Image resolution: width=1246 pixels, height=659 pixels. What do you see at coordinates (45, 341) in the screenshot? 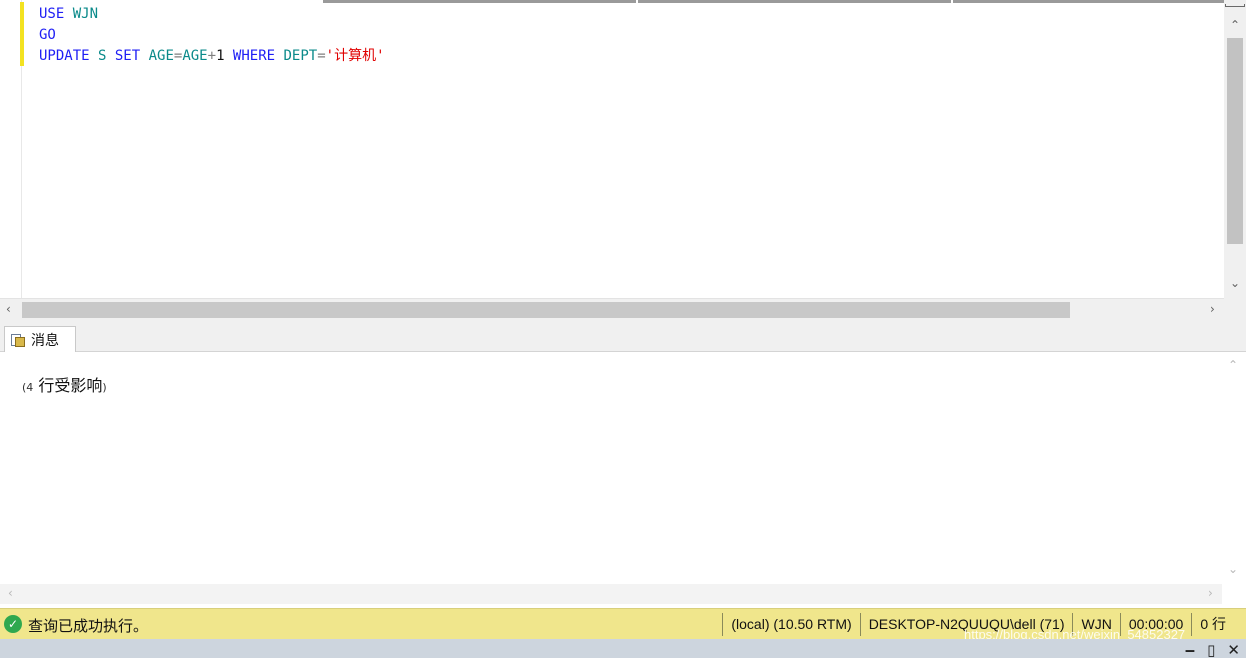
I see `tab-messages-label: 消息` at bounding box center [45, 341].